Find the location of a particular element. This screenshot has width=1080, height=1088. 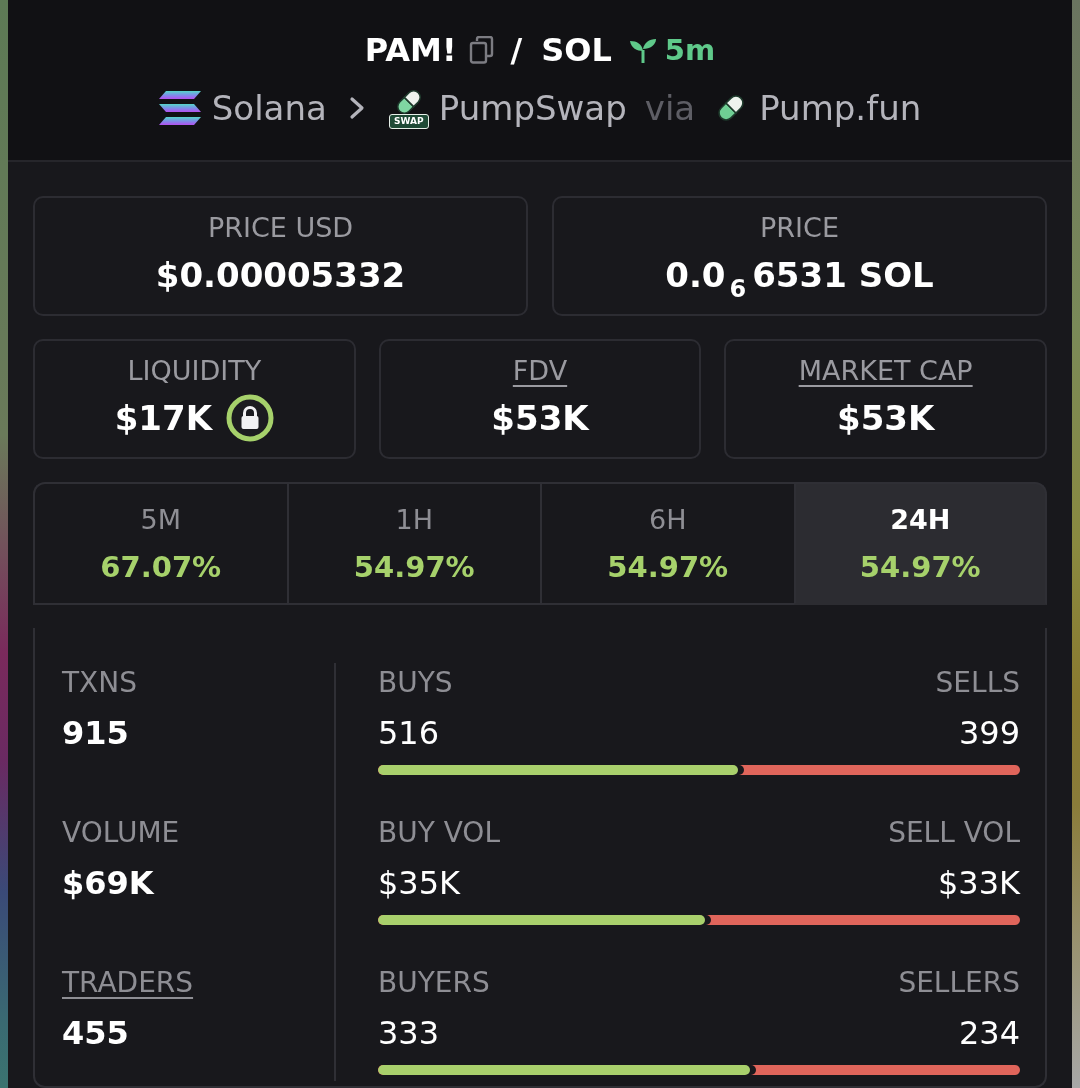

sell-value: 399 is located at coordinates (989, 733).